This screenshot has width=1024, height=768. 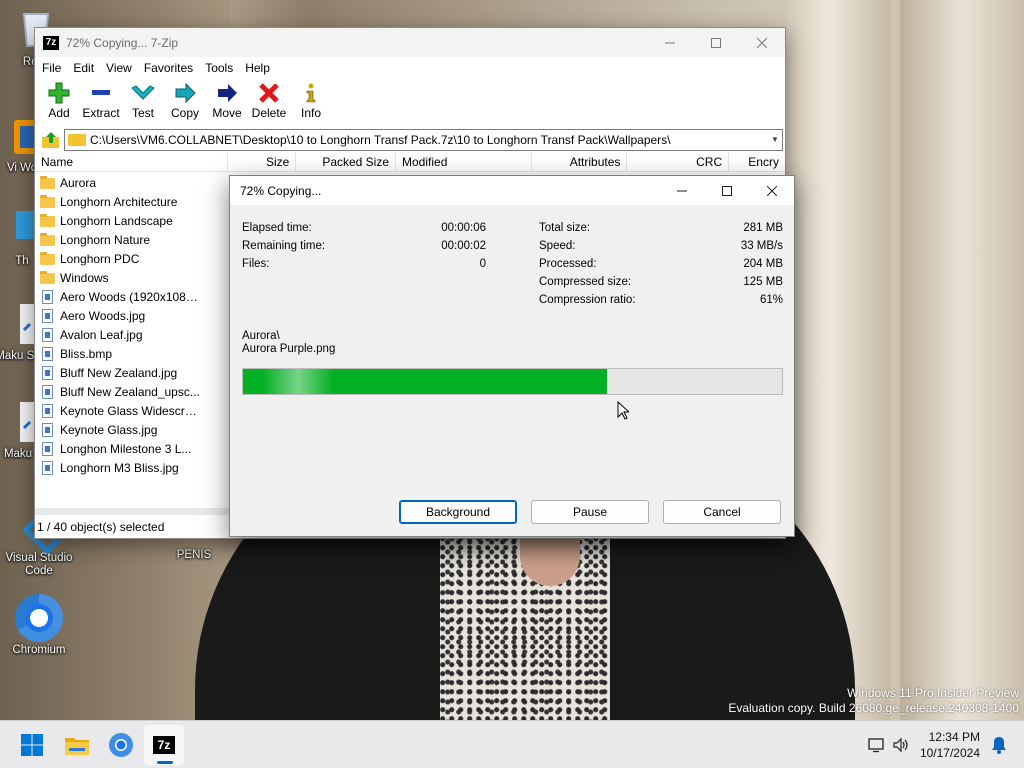 What do you see at coordinates (101, 113) in the screenshot?
I see `extract-label: Extract` at bounding box center [101, 113].